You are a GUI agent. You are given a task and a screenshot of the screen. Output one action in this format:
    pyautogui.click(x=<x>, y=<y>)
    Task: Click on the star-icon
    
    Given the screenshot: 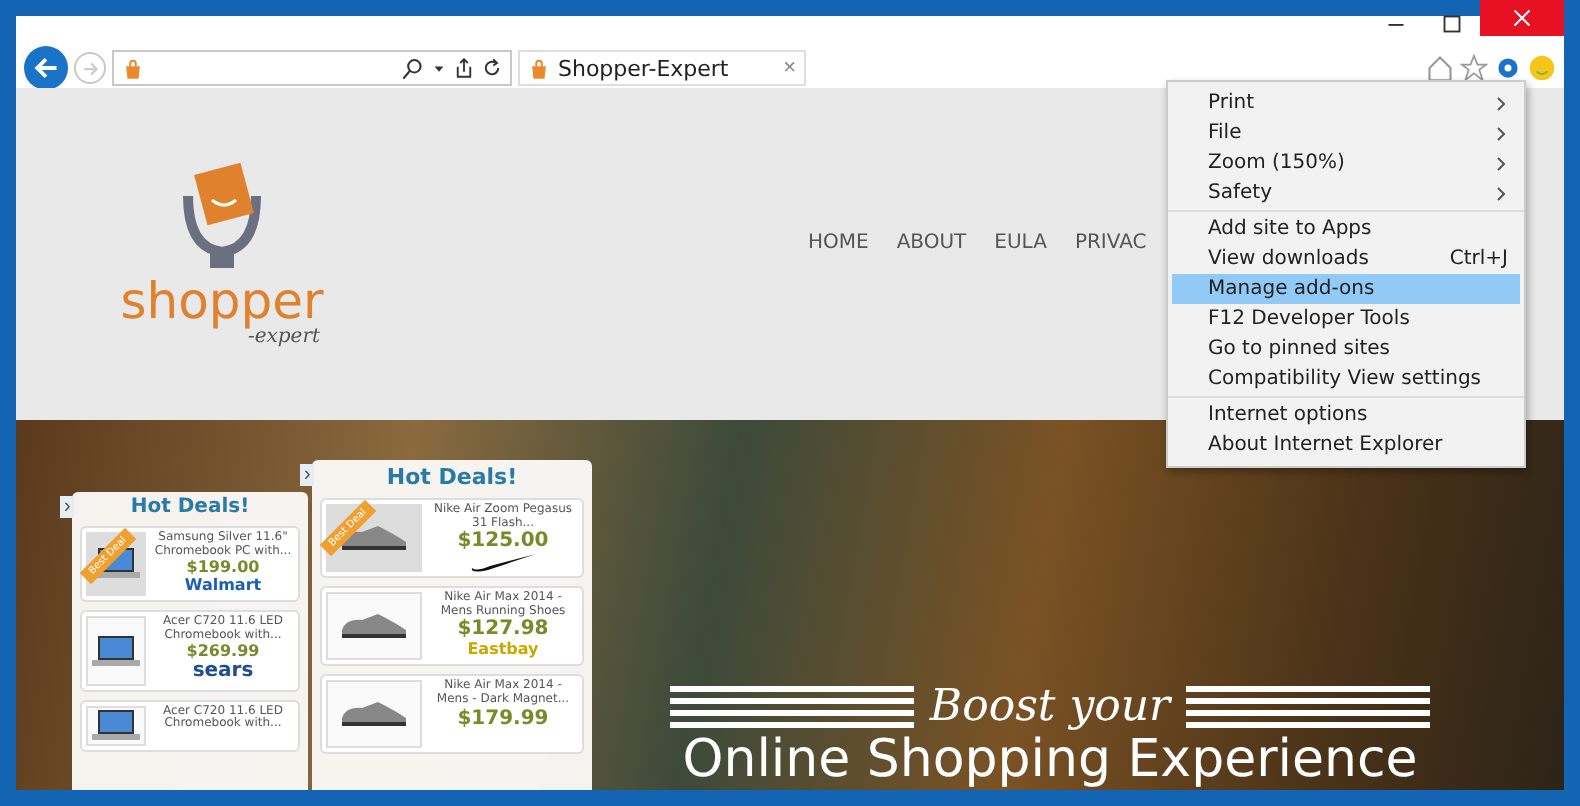 What is the action you would take?
    pyautogui.click(x=1474, y=68)
    